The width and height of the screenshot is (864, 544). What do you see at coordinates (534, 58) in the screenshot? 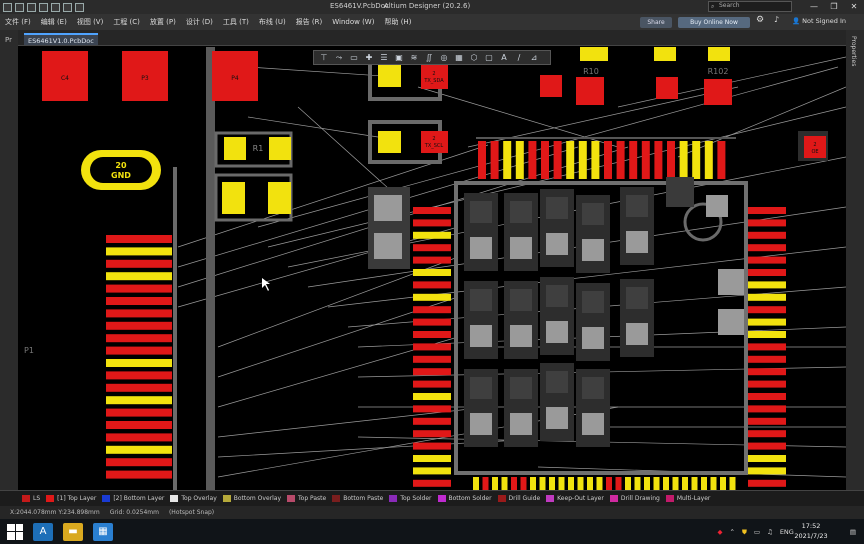
I see `dimension-icon: ⊿` at bounding box center [534, 58].